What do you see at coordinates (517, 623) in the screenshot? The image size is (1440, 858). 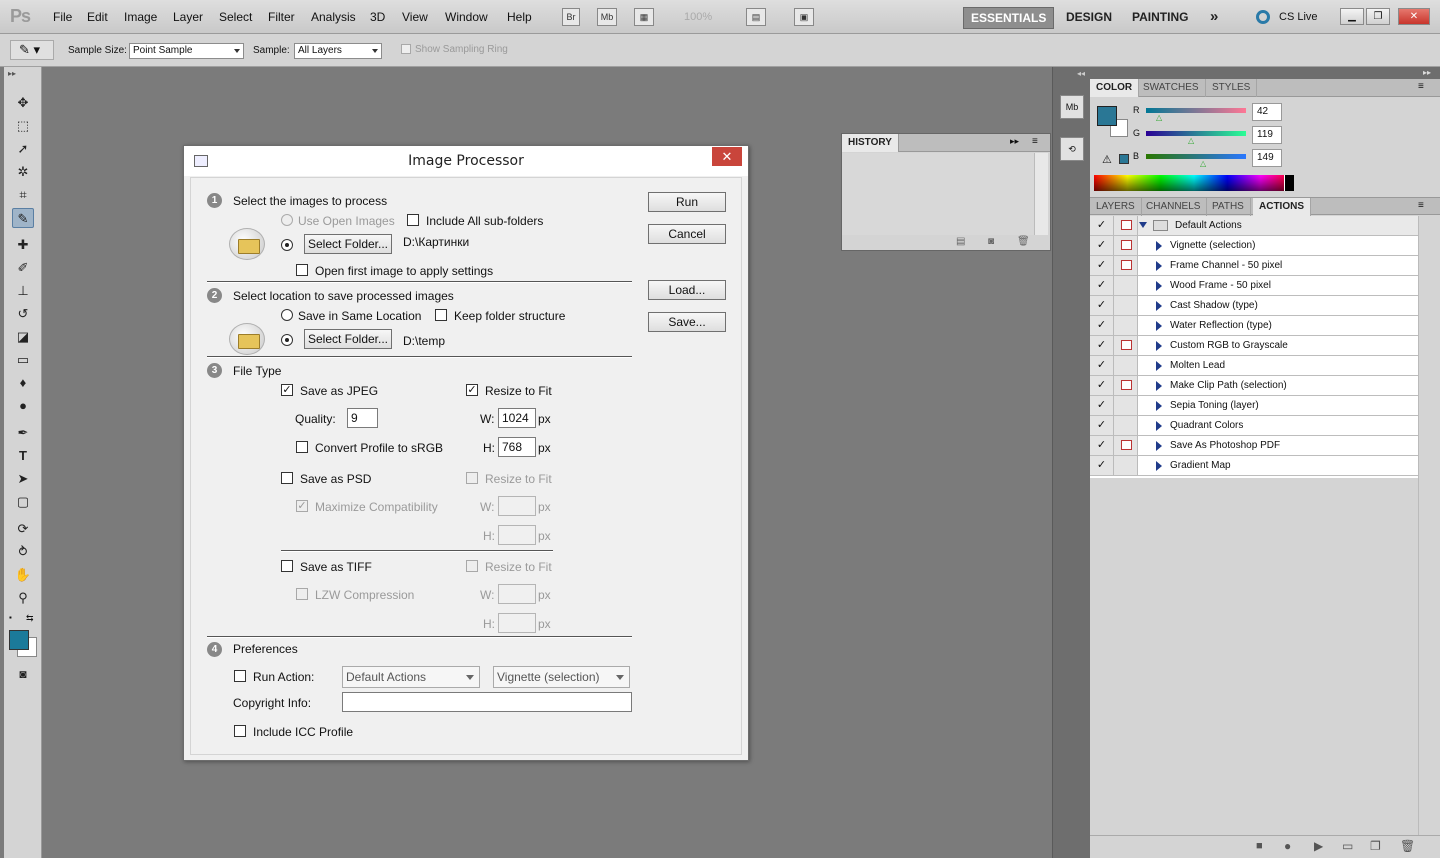 I see `tiff-height-input` at bounding box center [517, 623].